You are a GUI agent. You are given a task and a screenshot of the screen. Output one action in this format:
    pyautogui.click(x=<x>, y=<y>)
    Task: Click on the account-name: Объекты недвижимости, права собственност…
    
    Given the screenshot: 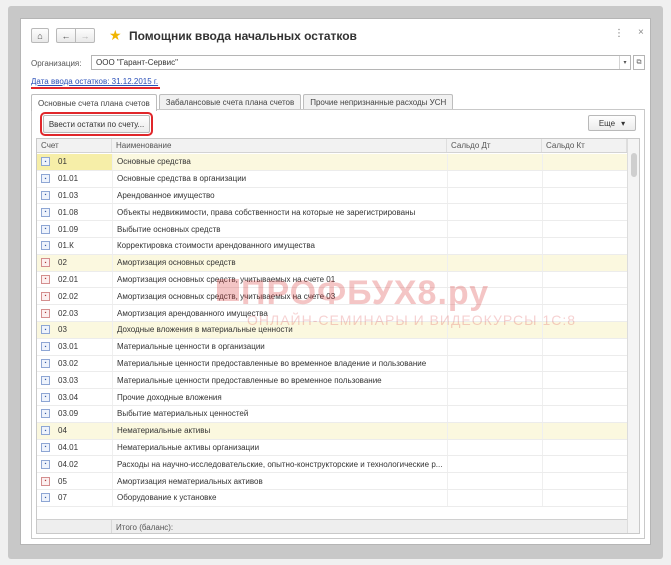 What is the action you would take?
    pyautogui.click(x=279, y=212)
    